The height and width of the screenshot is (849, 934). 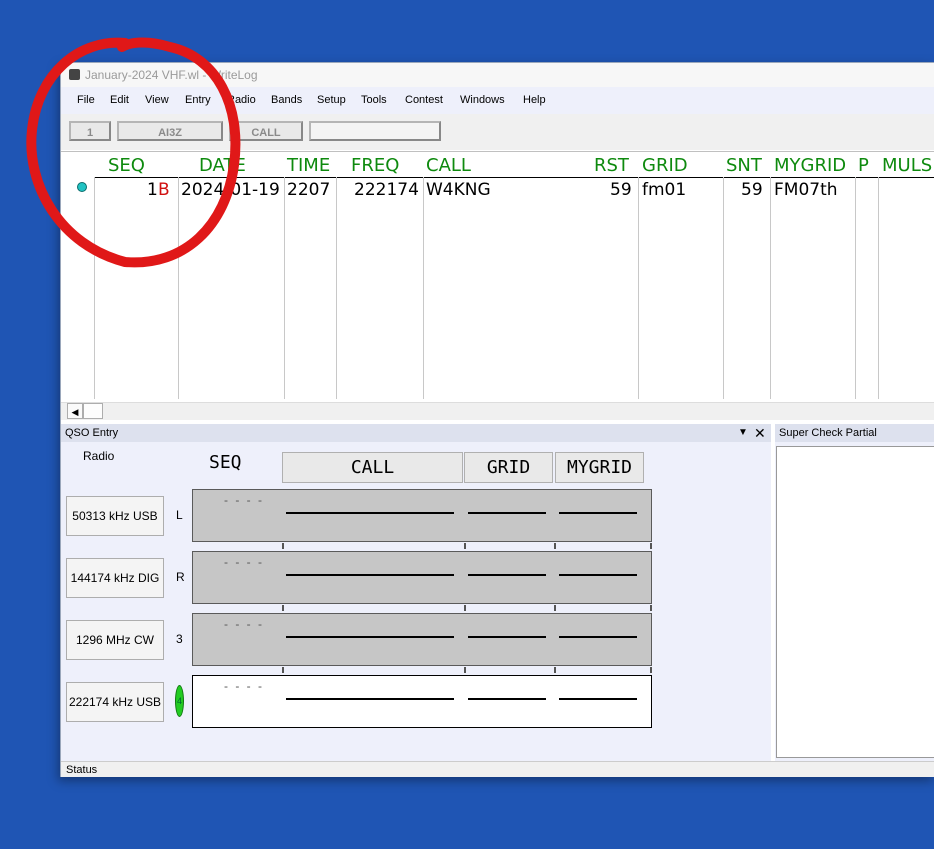 What do you see at coordinates (665, 165) in the screenshot?
I see `col-header-grid: GRID` at bounding box center [665, 165].